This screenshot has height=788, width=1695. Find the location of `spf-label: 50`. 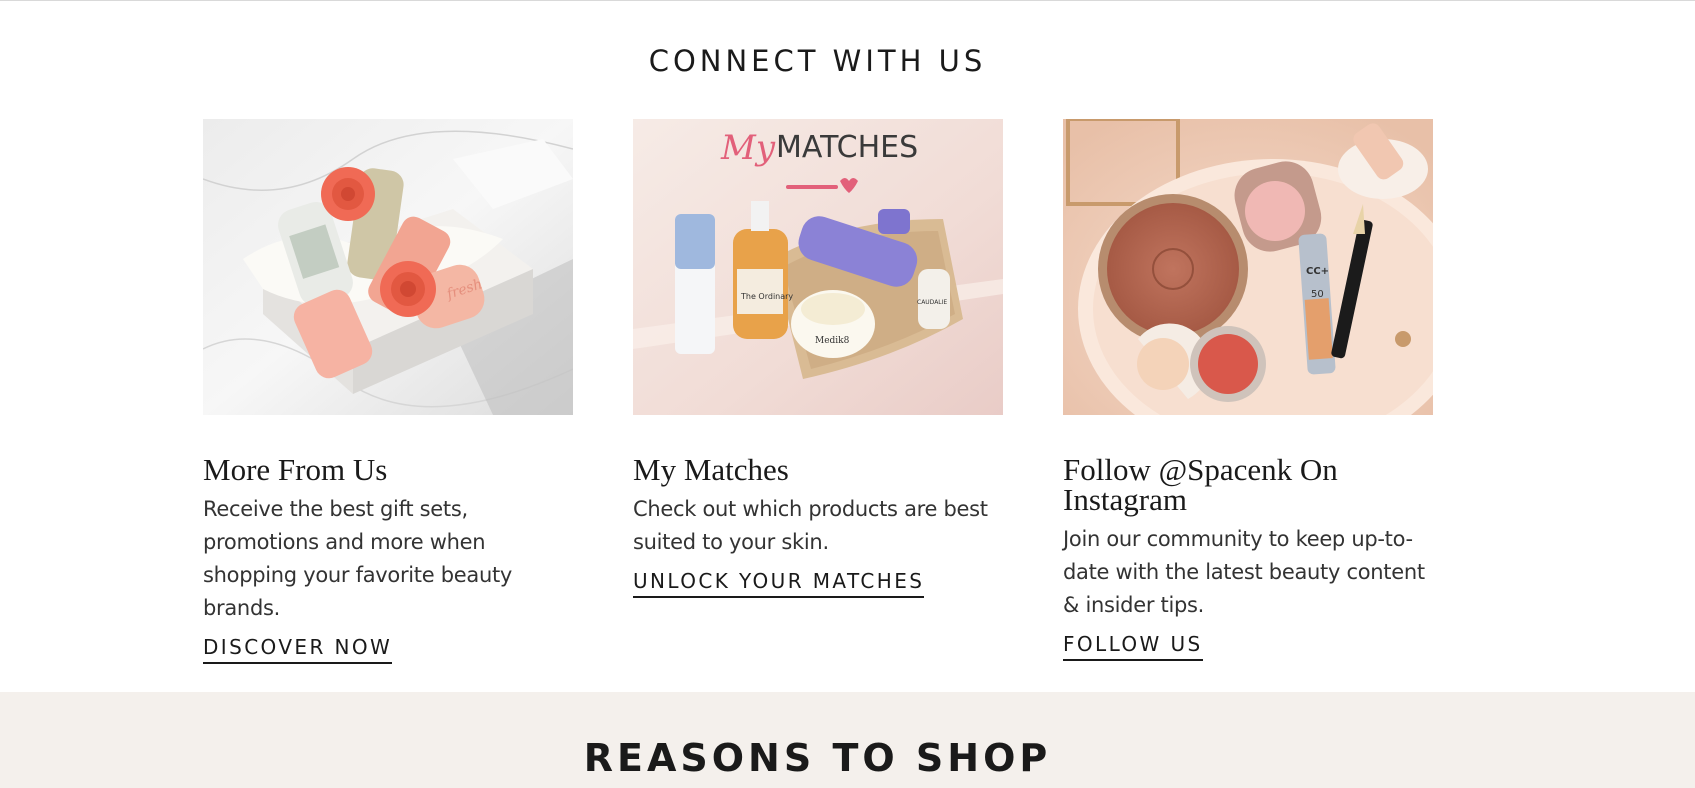

spf-label: 50 is located at coordinates (1317, 294).